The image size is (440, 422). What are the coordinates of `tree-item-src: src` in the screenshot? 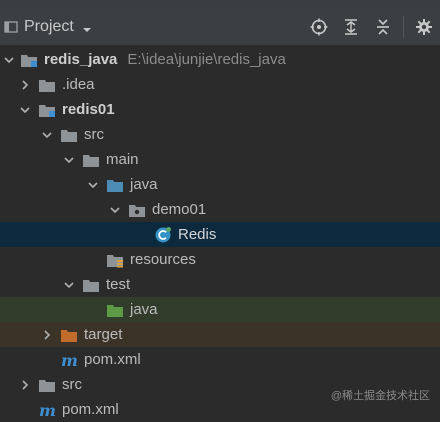 It's located at (220, 134).